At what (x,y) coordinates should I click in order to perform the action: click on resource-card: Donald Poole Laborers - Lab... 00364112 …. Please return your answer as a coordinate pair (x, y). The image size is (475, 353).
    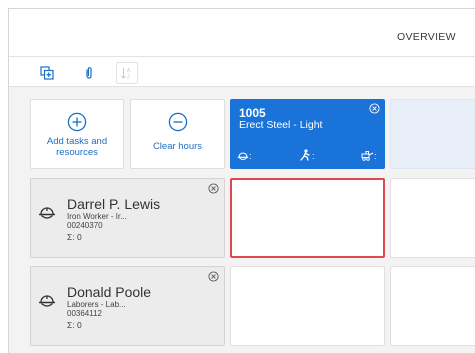
    Looking at the image, I should click on (127, 306).